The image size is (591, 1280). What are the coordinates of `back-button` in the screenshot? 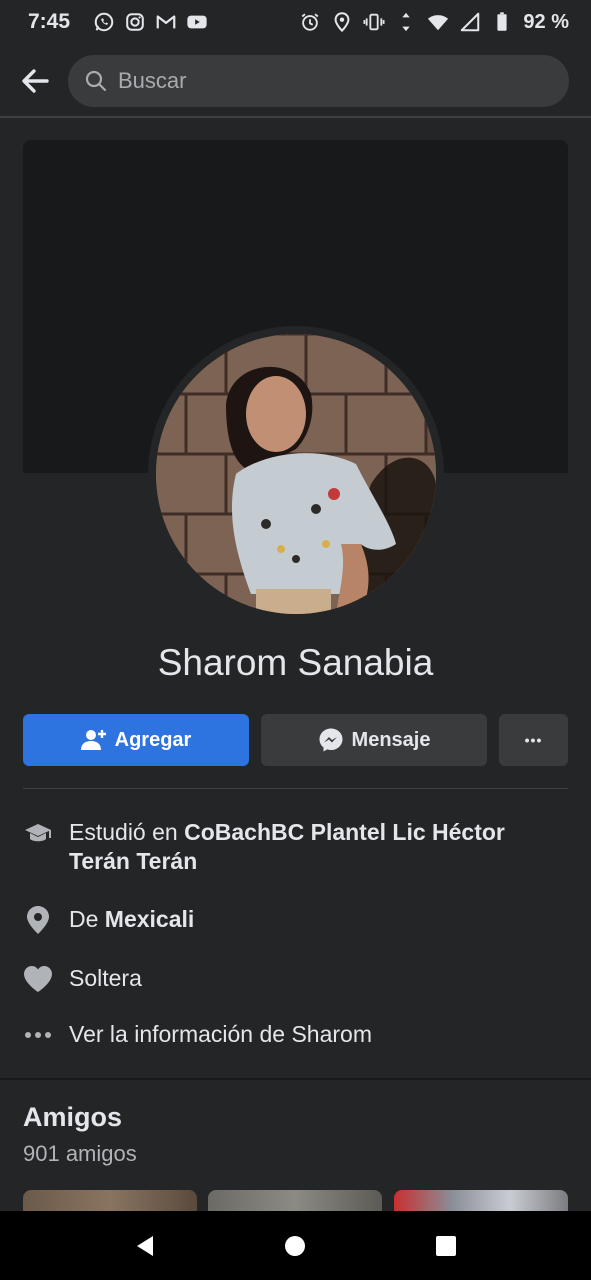 It's located at (35, 81).